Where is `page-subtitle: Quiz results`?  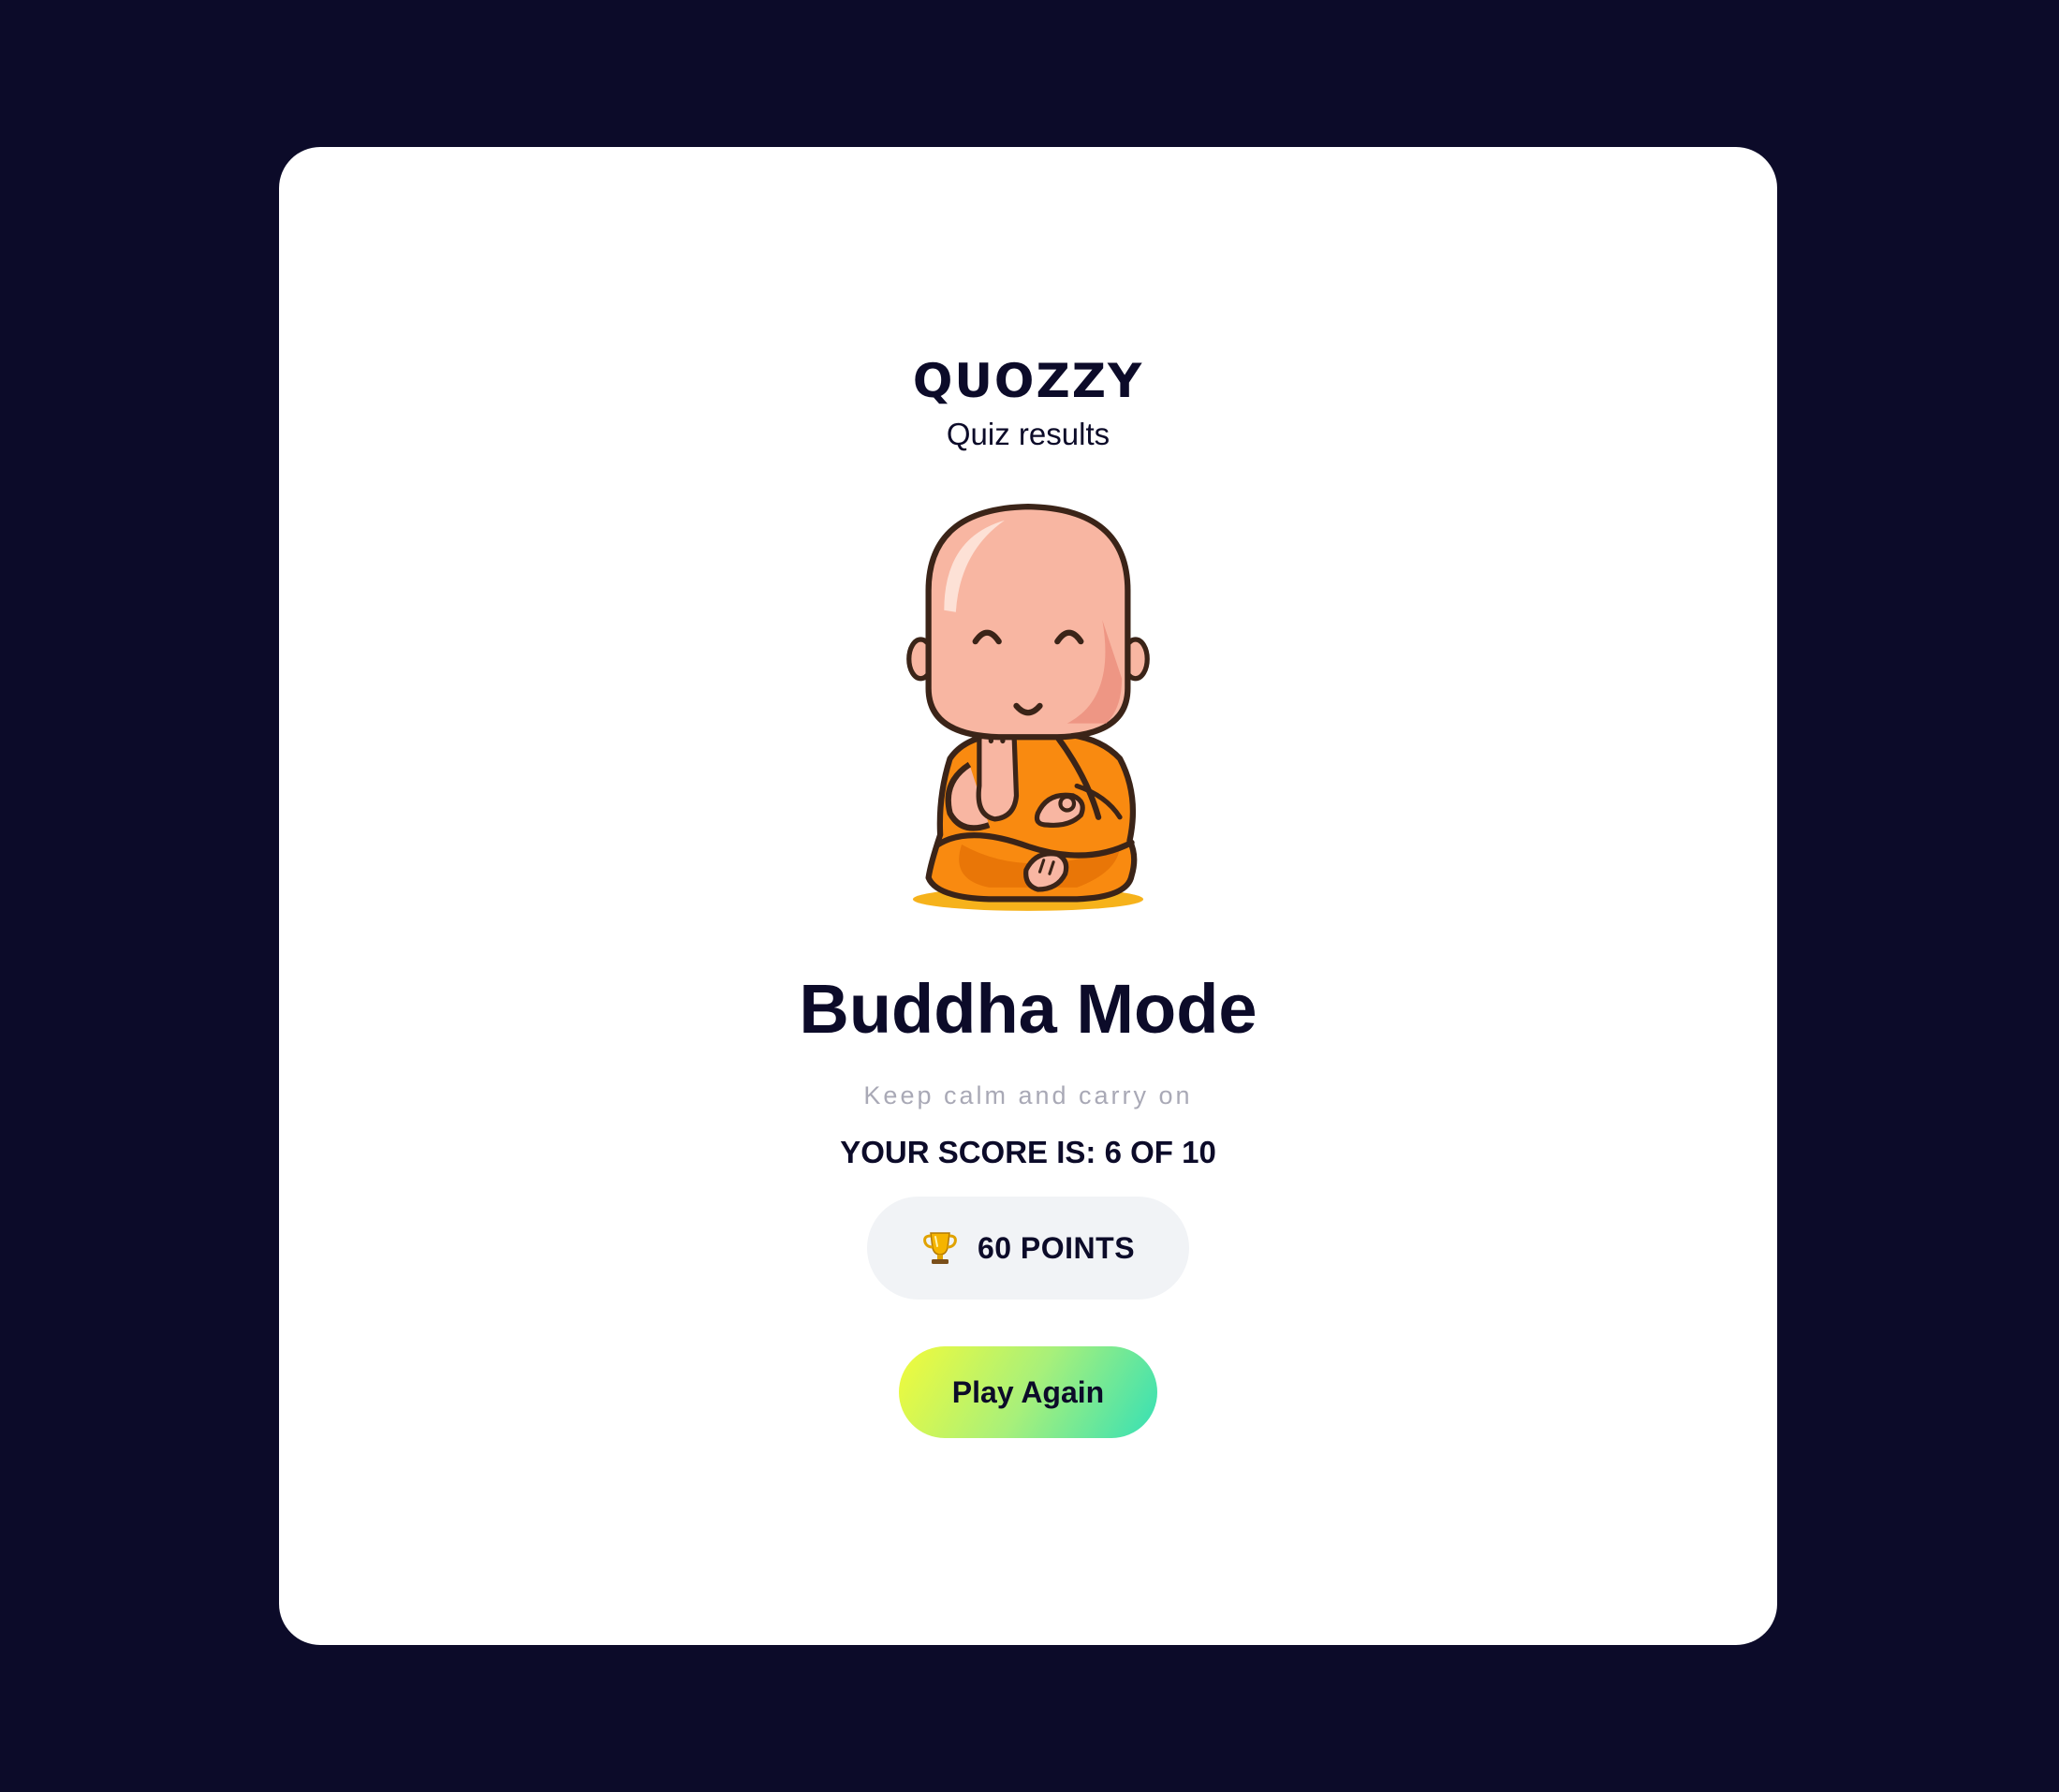
page-subtitle: Quiz results is located at coordinates (1028, 434).